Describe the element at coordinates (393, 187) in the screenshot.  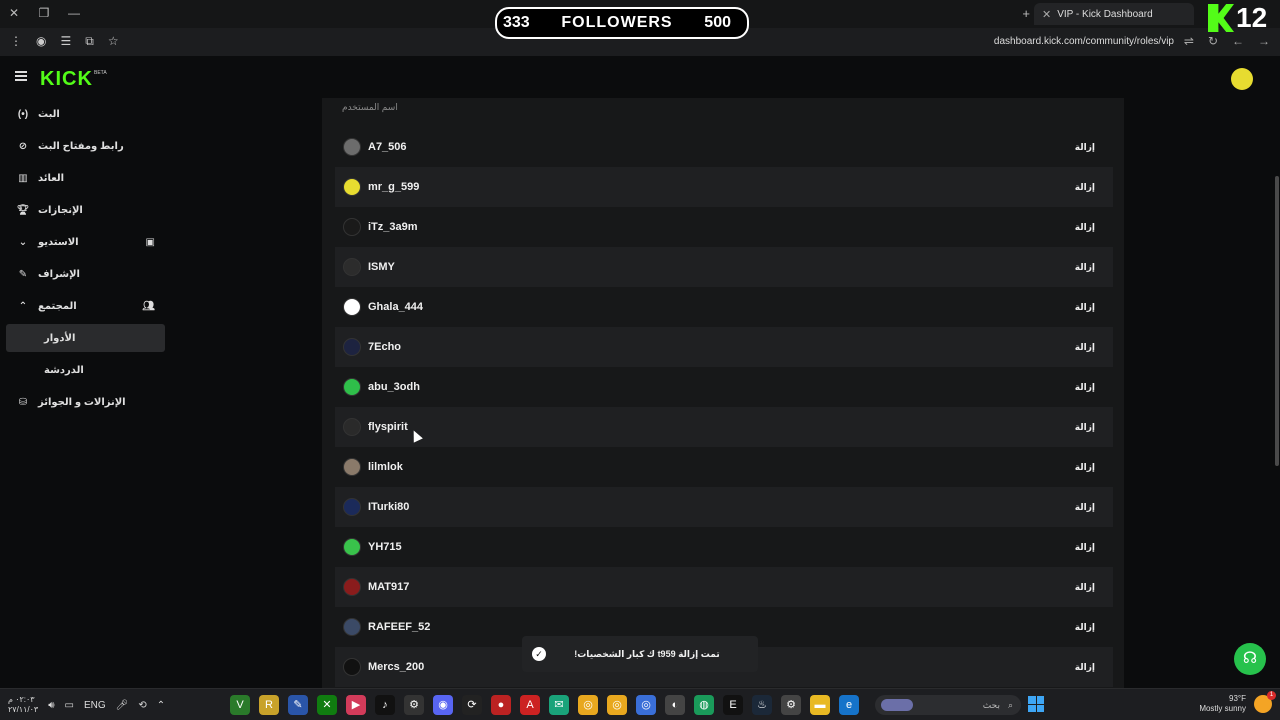
I see `username: mr_g_599` at that location.